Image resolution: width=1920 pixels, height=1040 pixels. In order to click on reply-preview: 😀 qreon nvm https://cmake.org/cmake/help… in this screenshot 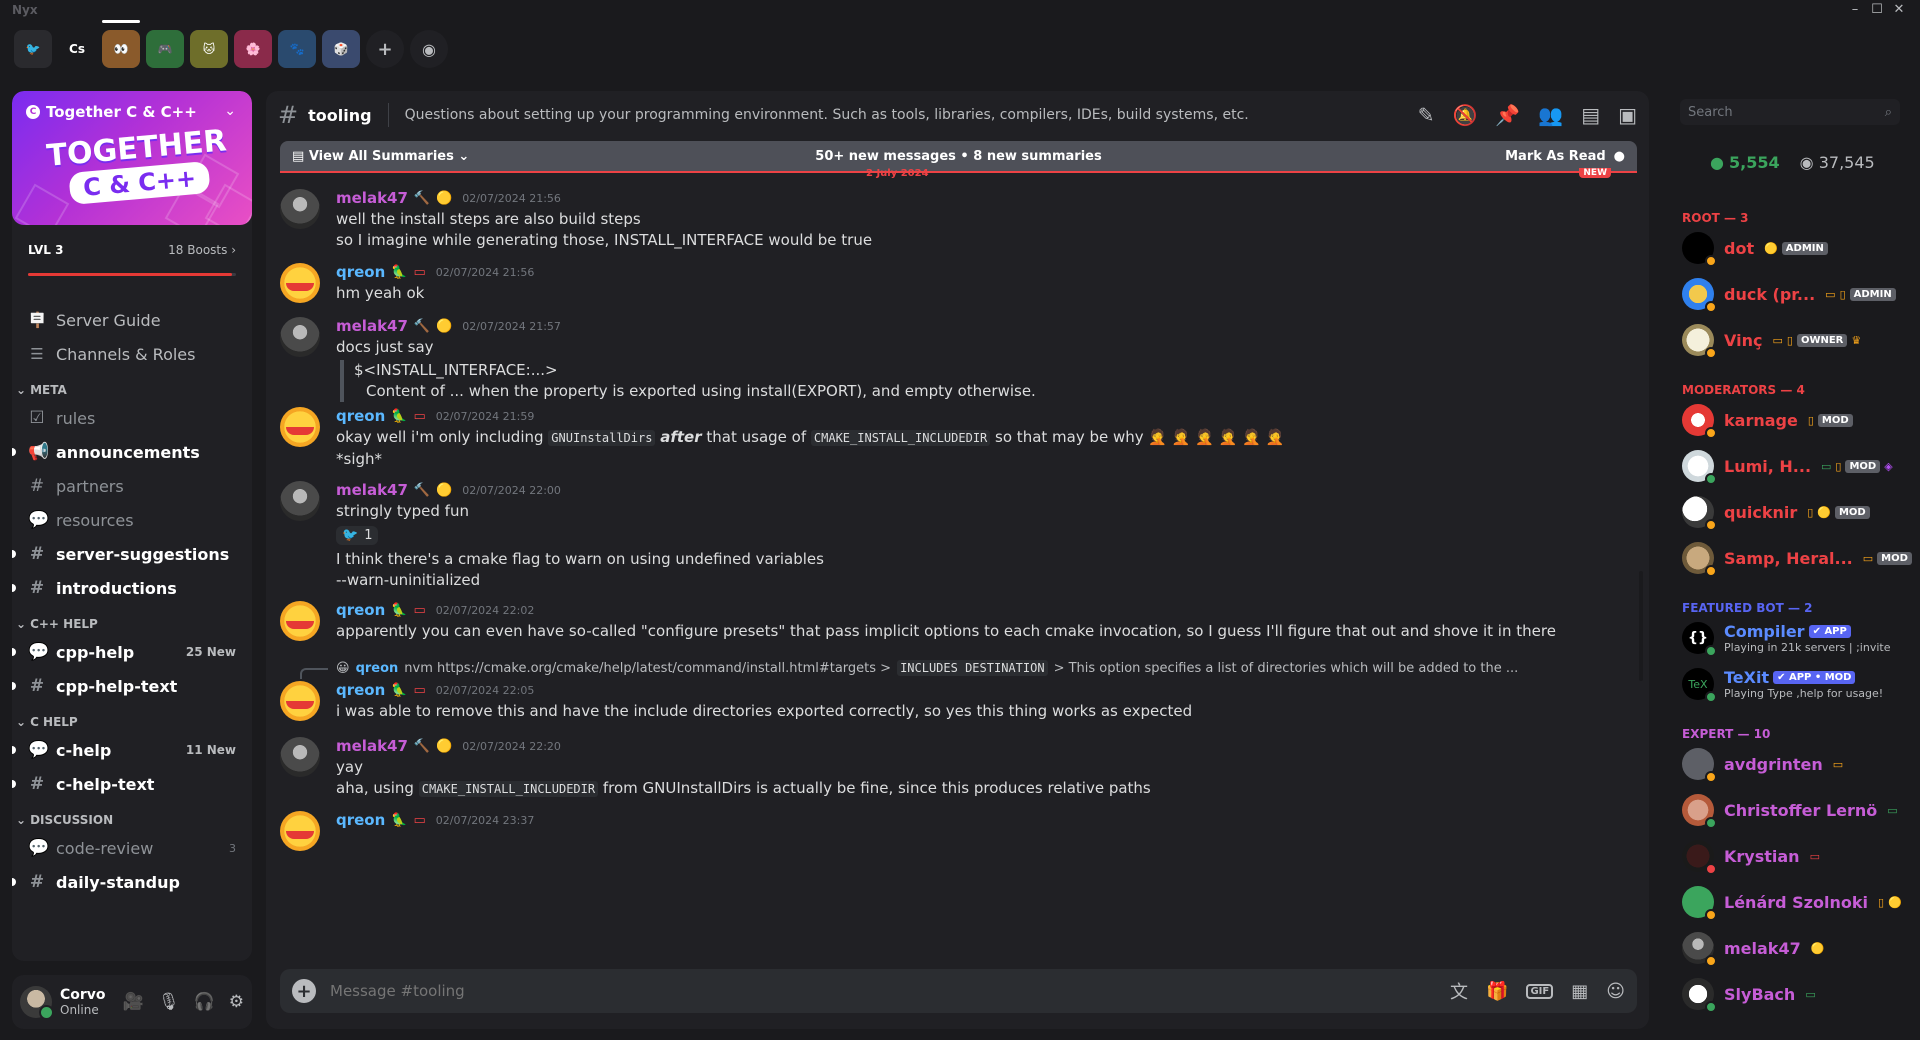, I will do `click(950, 668)`.